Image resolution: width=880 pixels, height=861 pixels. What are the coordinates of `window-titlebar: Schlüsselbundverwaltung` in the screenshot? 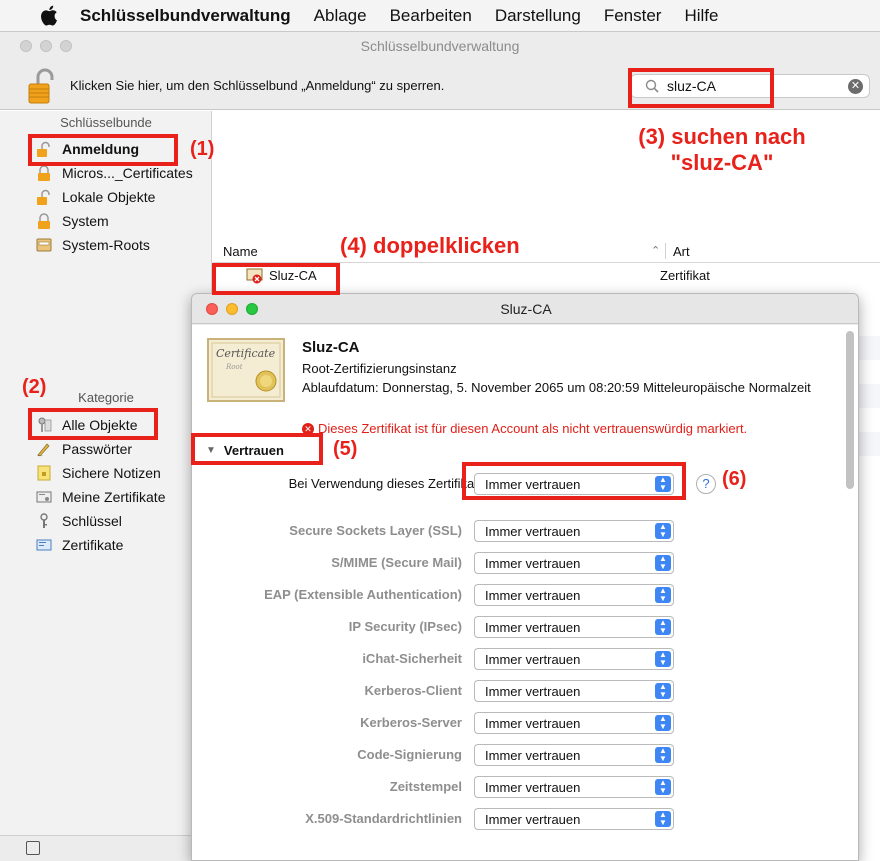 It's located at (440, 46).